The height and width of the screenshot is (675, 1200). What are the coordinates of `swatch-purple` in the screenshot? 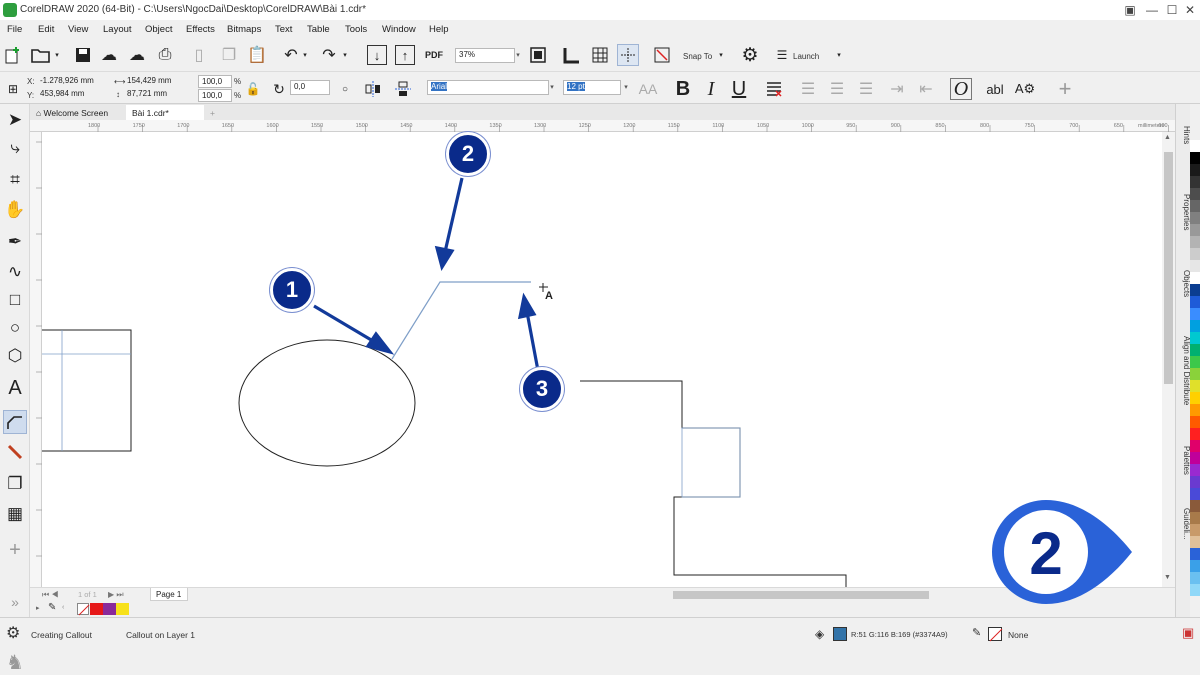 It's located at (109, 609).